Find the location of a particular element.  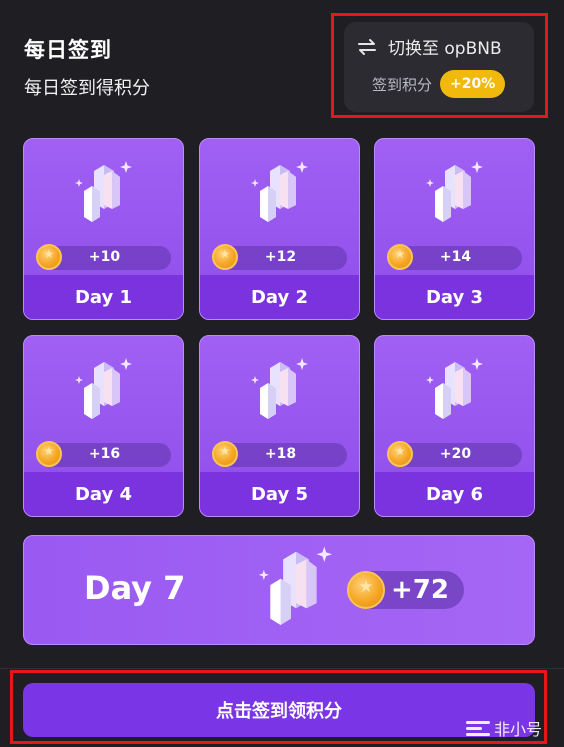

watermark: 非小号 is located at coordinates (504, 728).